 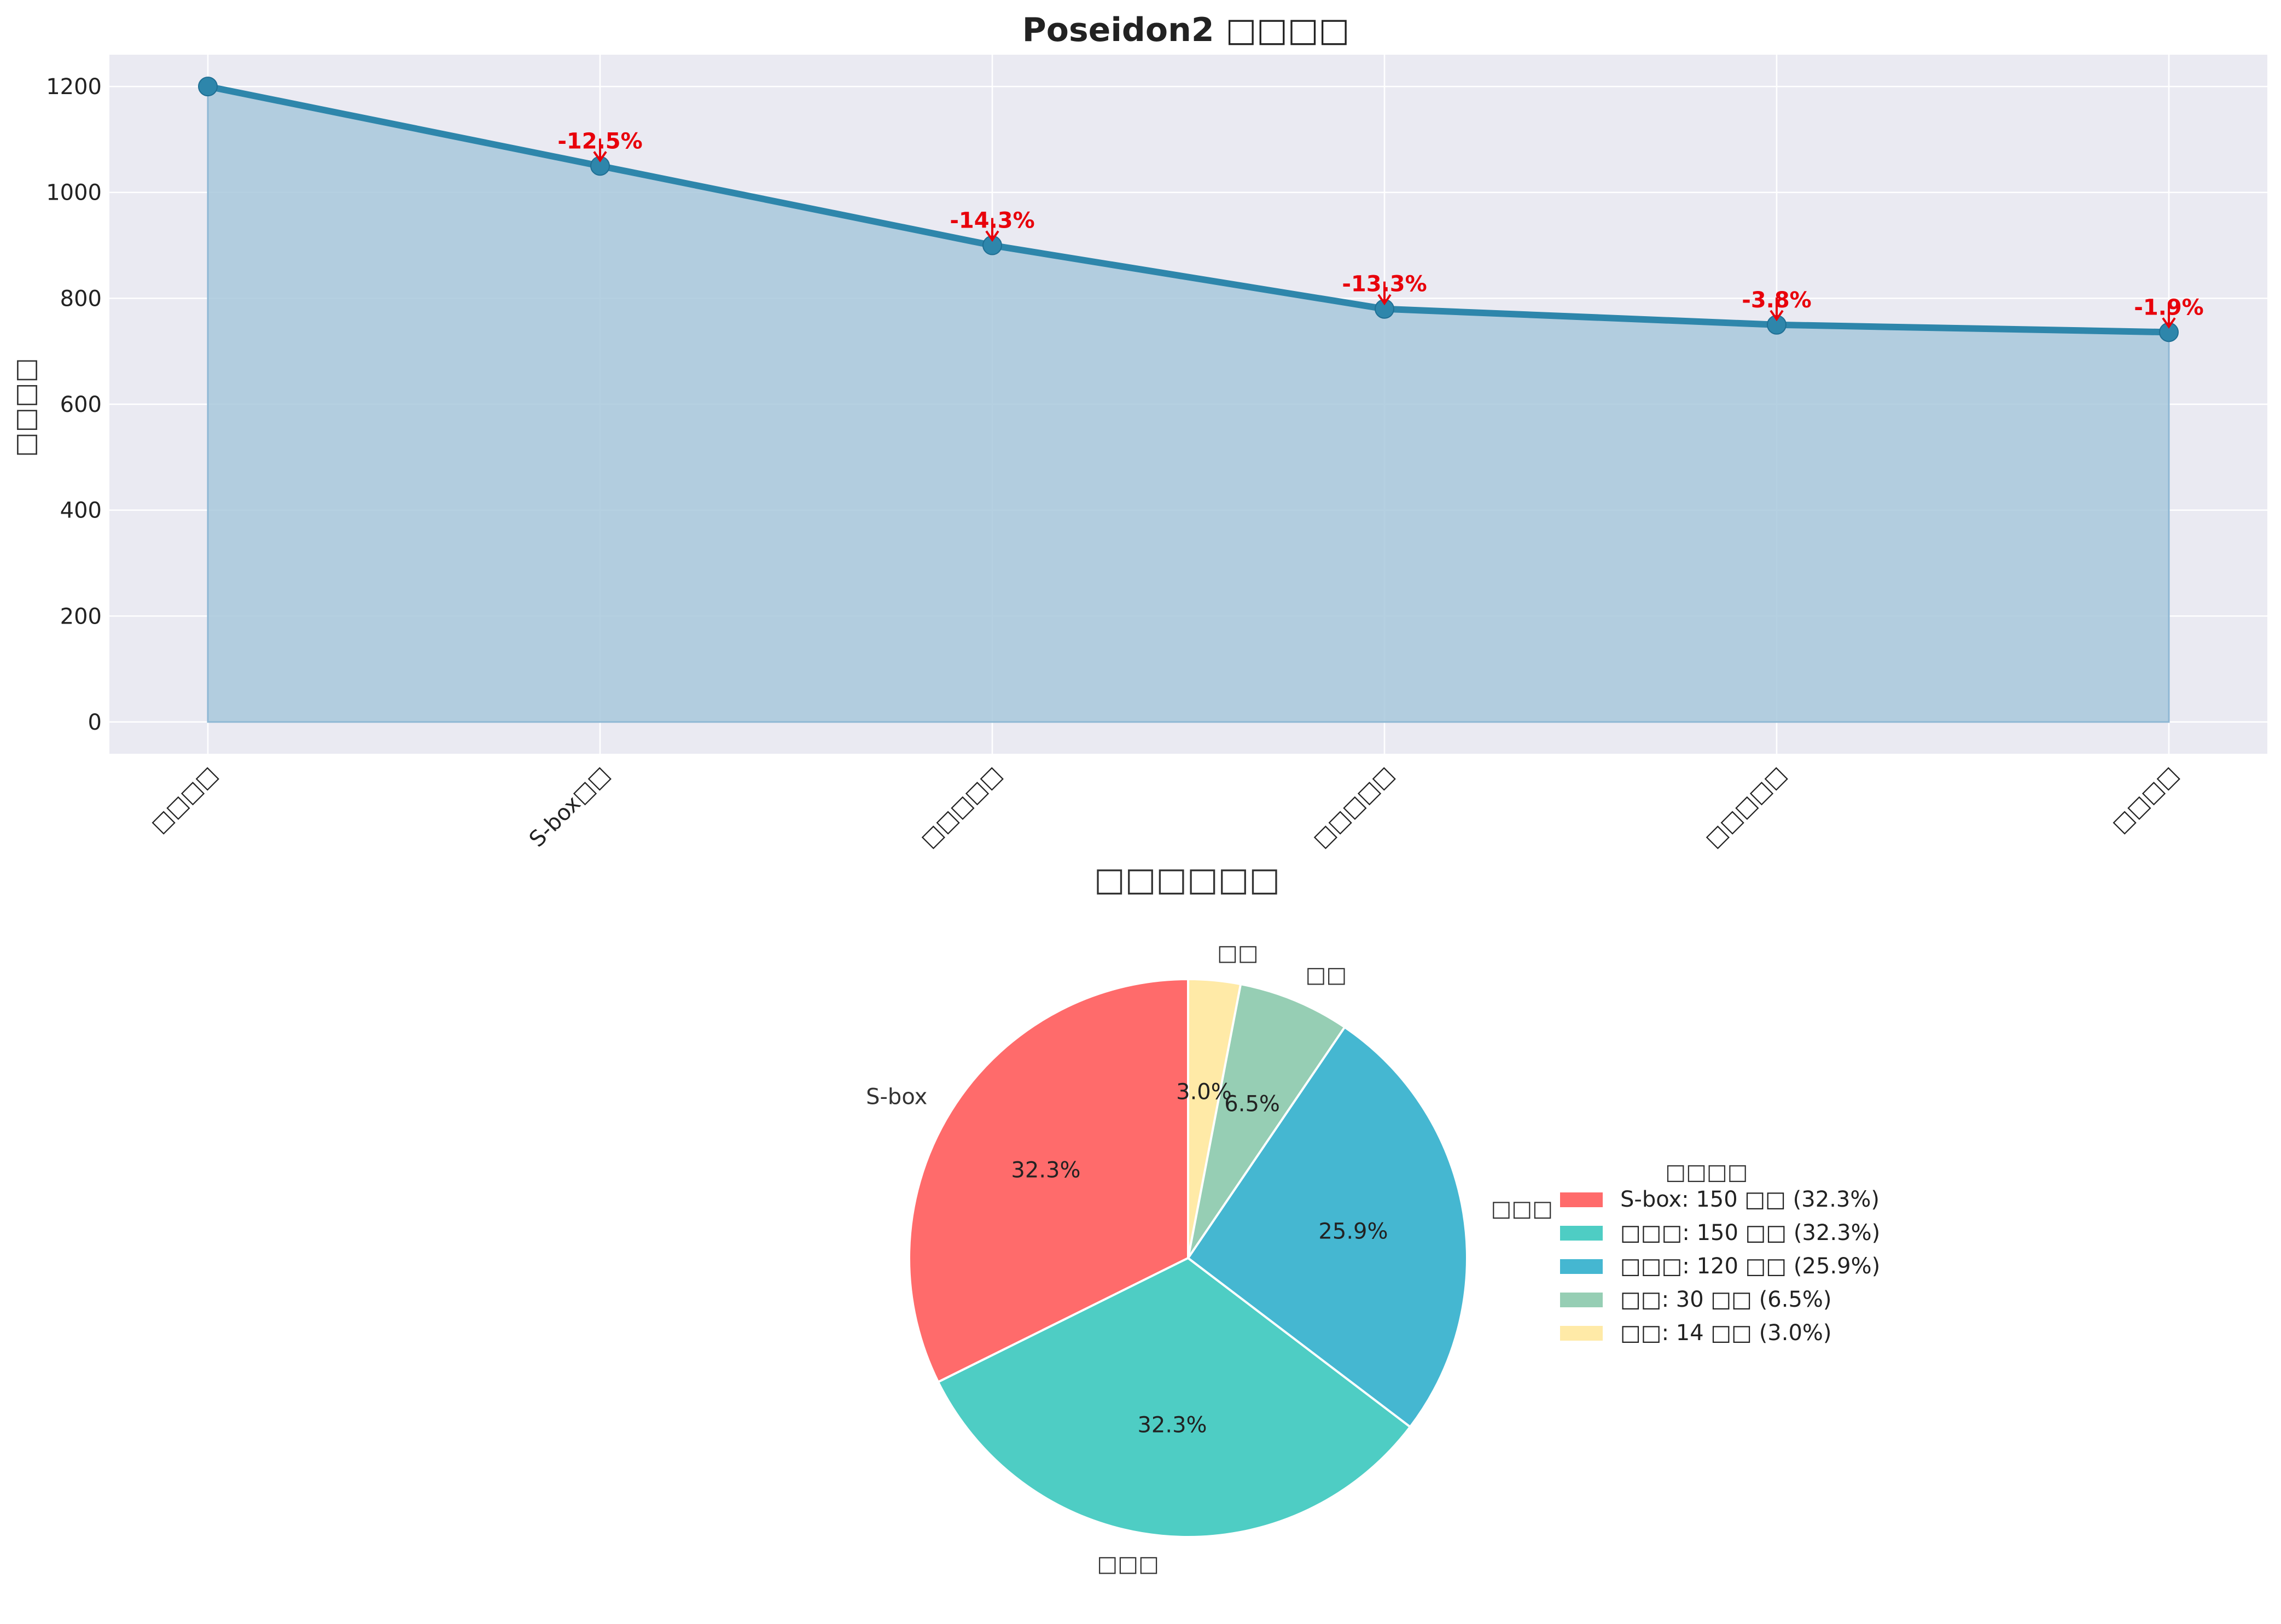 What do you see at coordinates (95, 722) in the screenshot?
I see `y-tick-label: 0` at bounding box center [95, 722].